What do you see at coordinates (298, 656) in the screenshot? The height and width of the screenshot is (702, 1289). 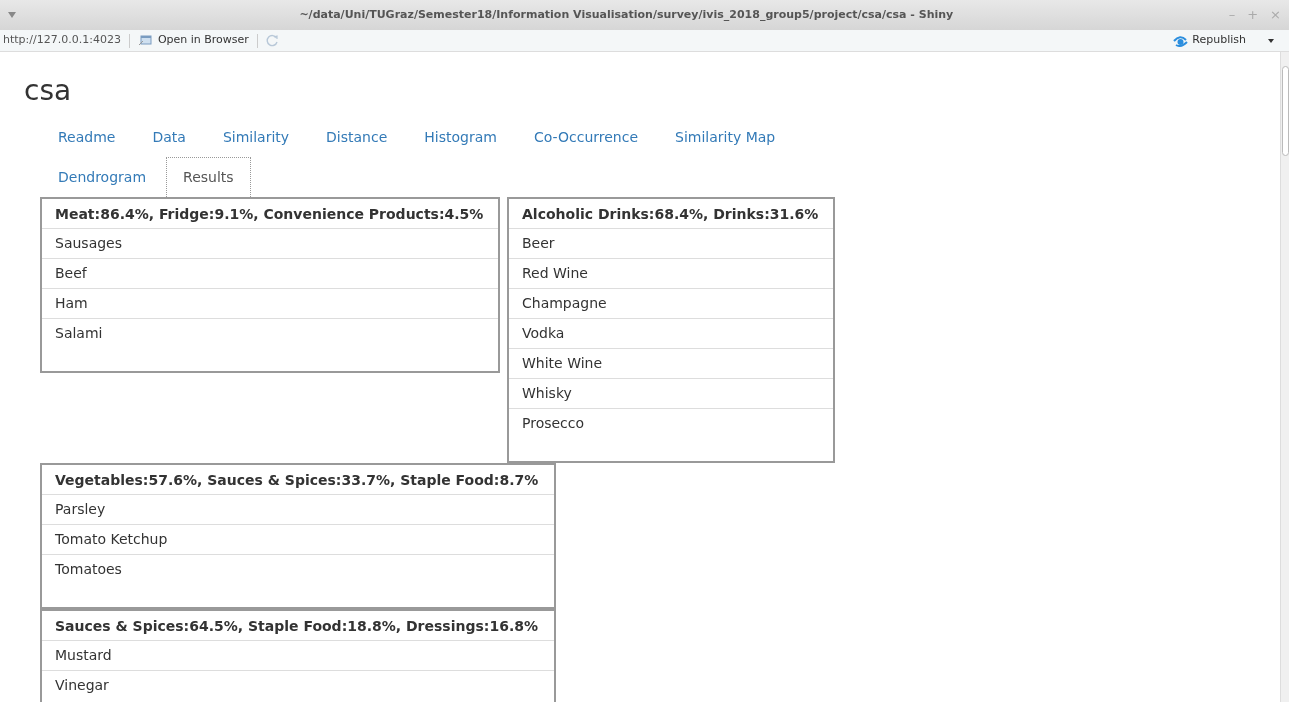 I see `table-cell: Mustard` at bounding box center [298, 656].